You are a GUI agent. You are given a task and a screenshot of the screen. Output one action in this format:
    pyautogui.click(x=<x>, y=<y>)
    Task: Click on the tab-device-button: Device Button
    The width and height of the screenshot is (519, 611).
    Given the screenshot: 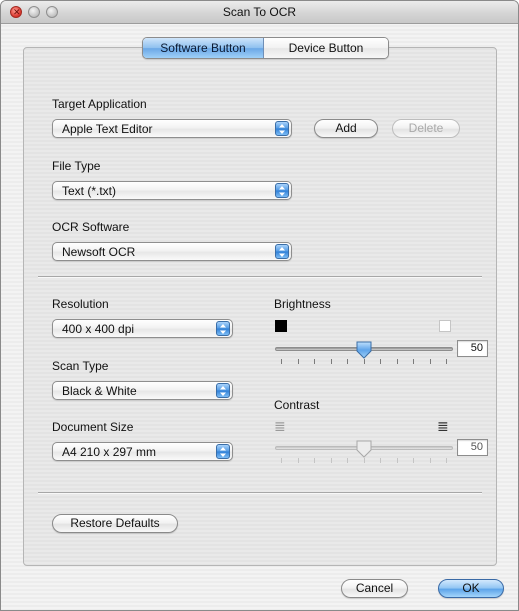 What is the action you would take?
    pyautogui.click(x=326, y=48)
    